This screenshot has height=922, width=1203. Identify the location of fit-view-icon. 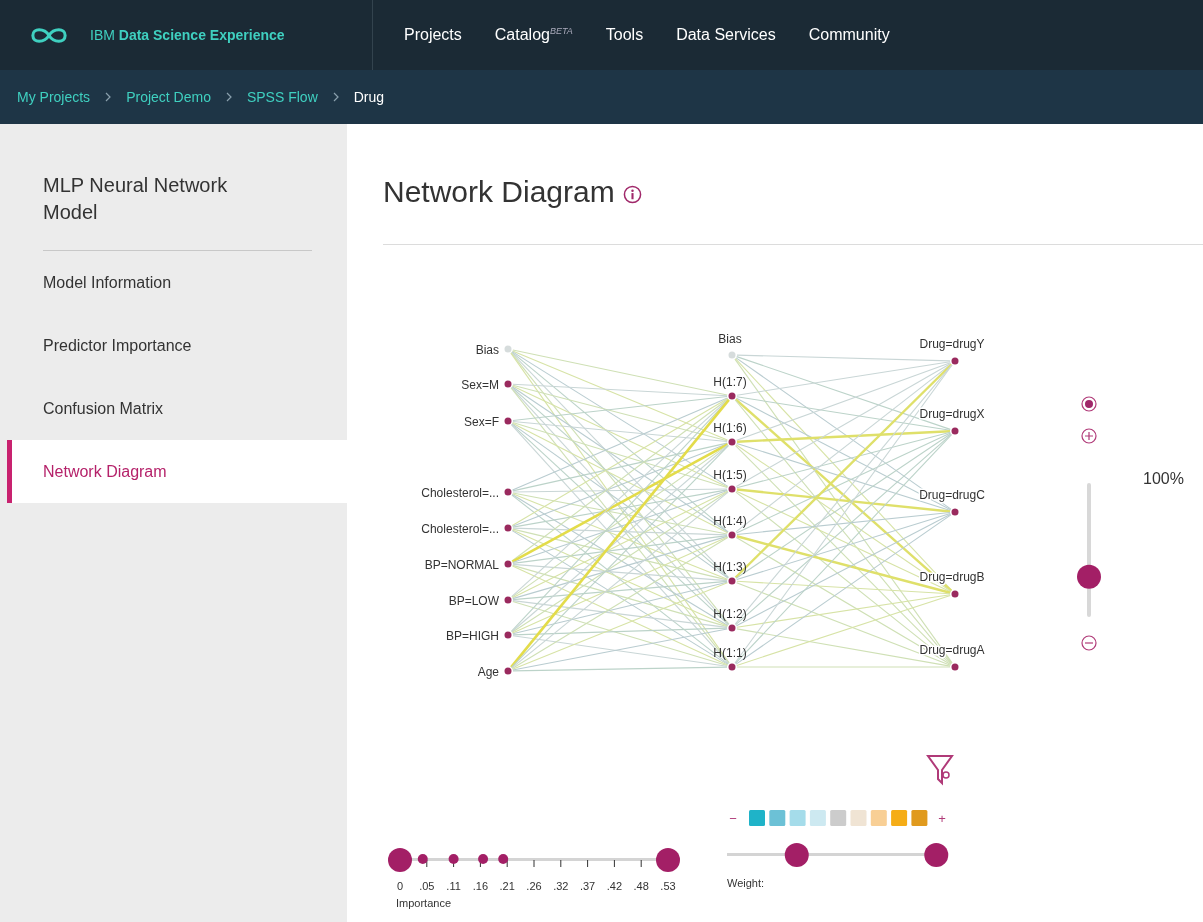
(1089, 404).